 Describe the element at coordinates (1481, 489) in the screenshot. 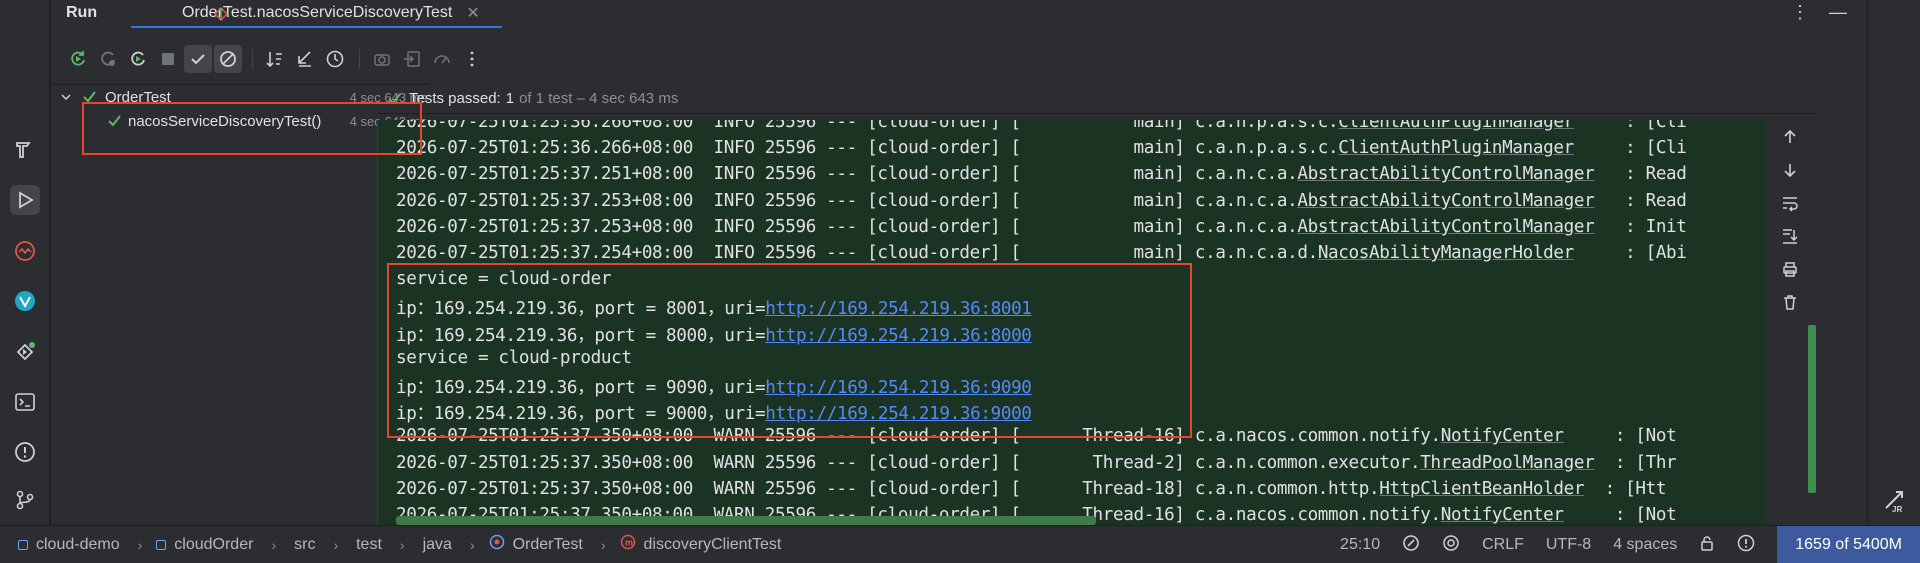

I see `logger-class-link: HttpClientBeanHolder` at that location.